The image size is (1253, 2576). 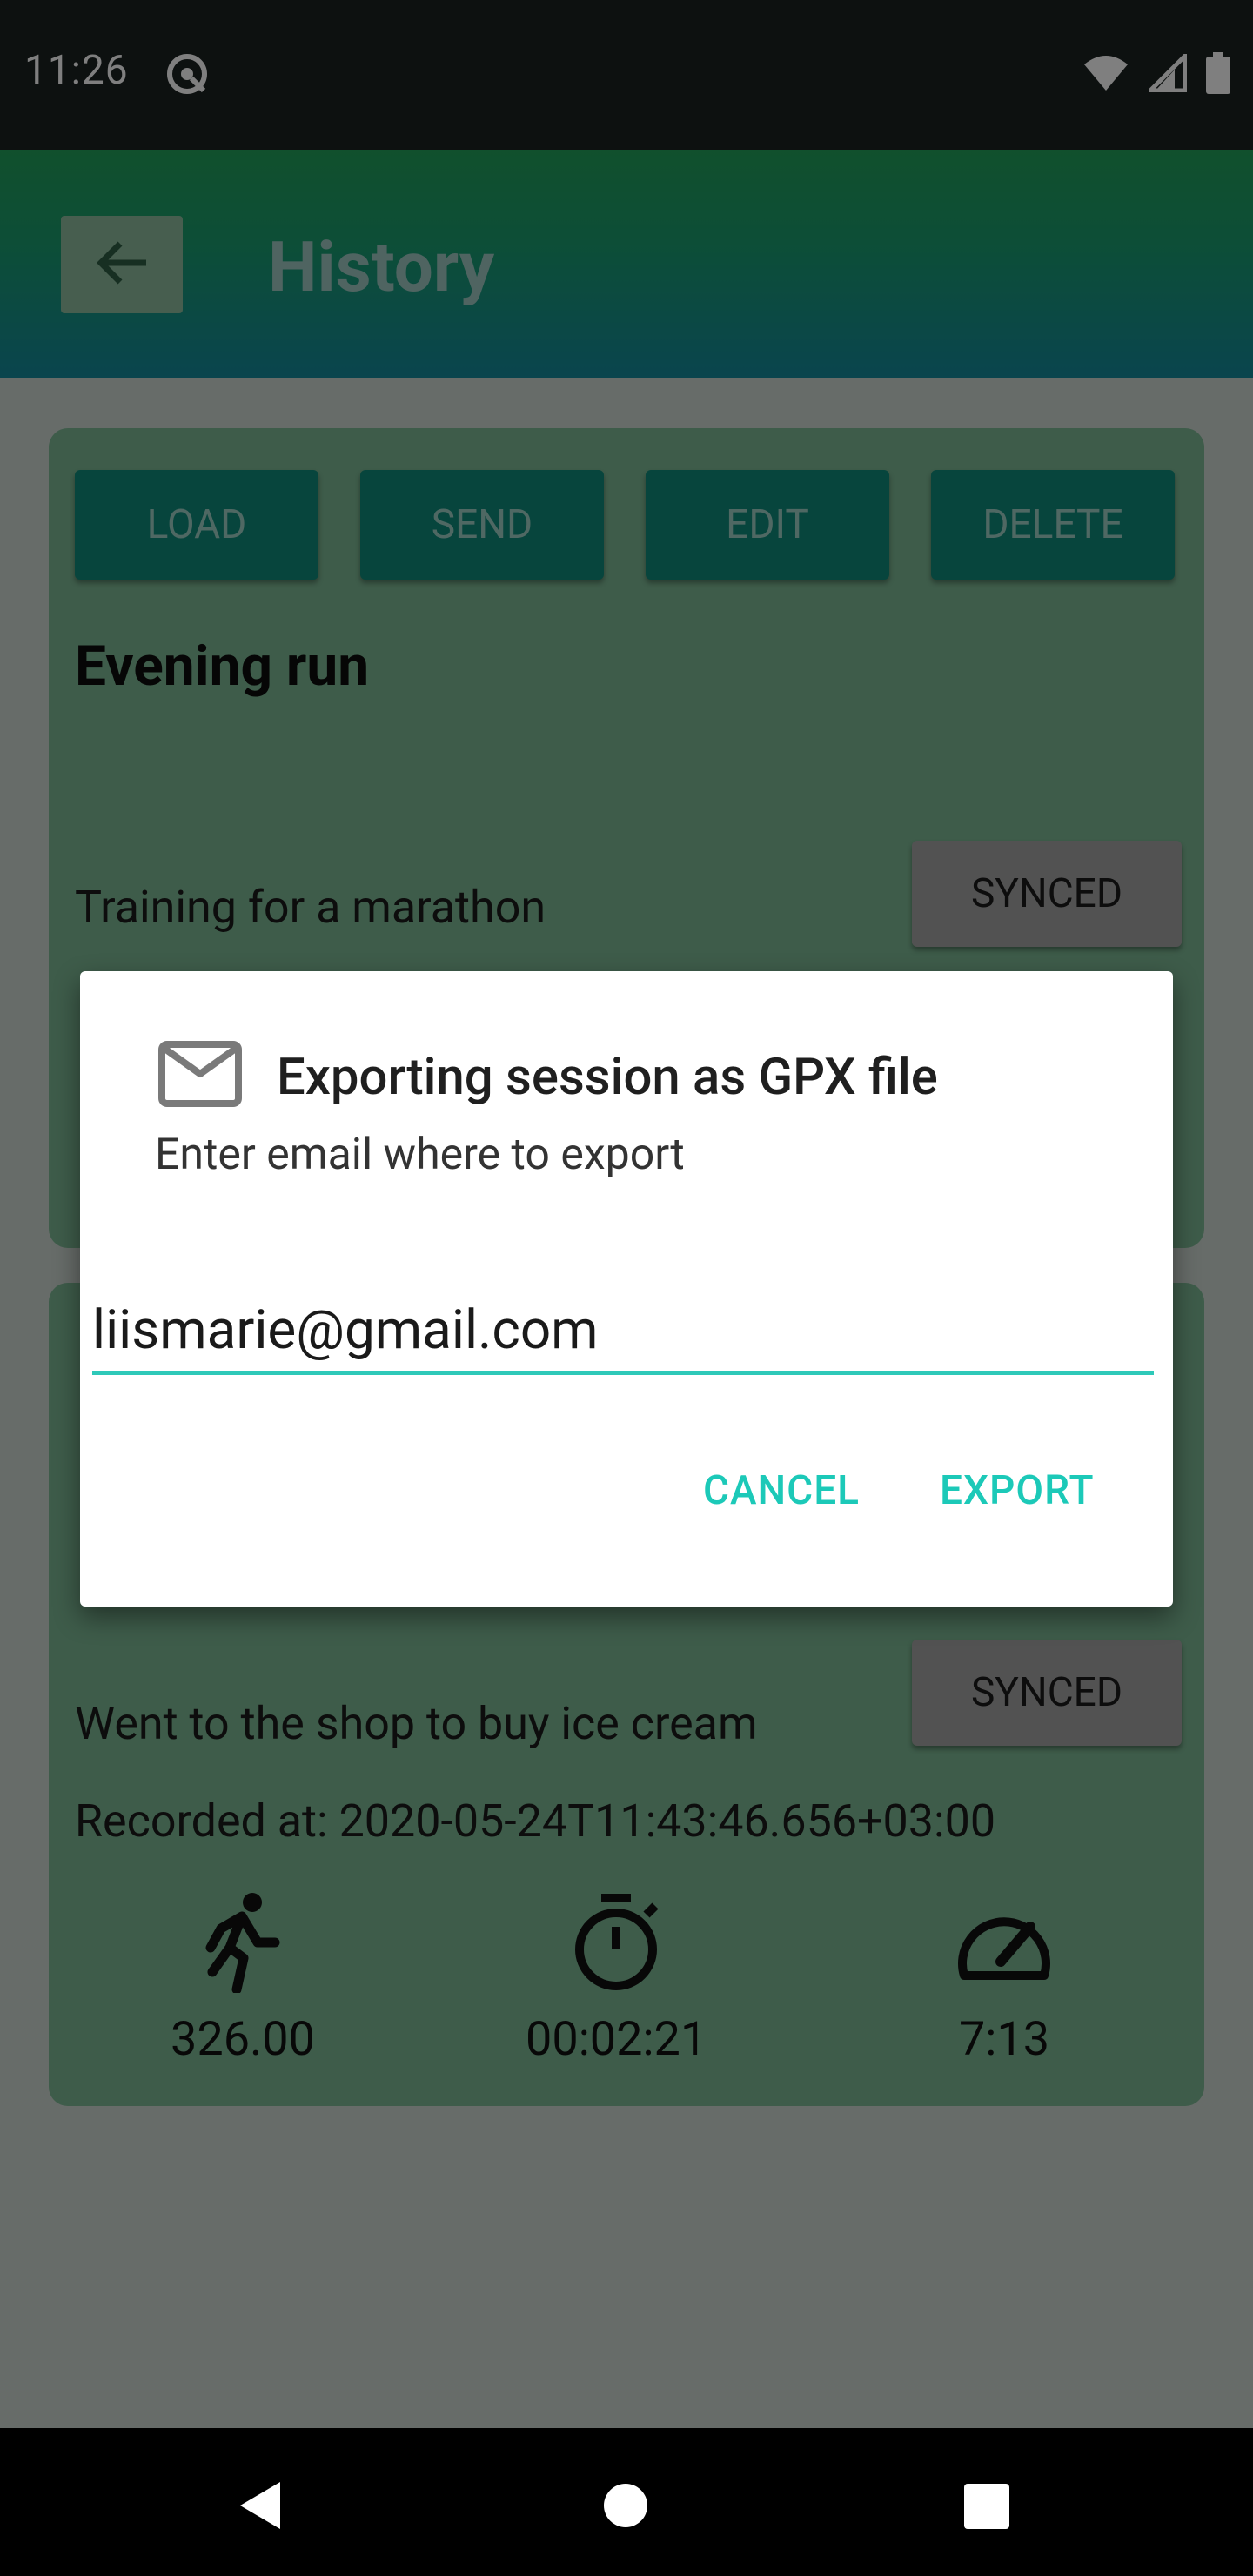 What do you see at coordinates (607, 1077) in the screenshot?
I see `dialog-title: Exporting session as GPX file` at bounding box center [607, 1077].